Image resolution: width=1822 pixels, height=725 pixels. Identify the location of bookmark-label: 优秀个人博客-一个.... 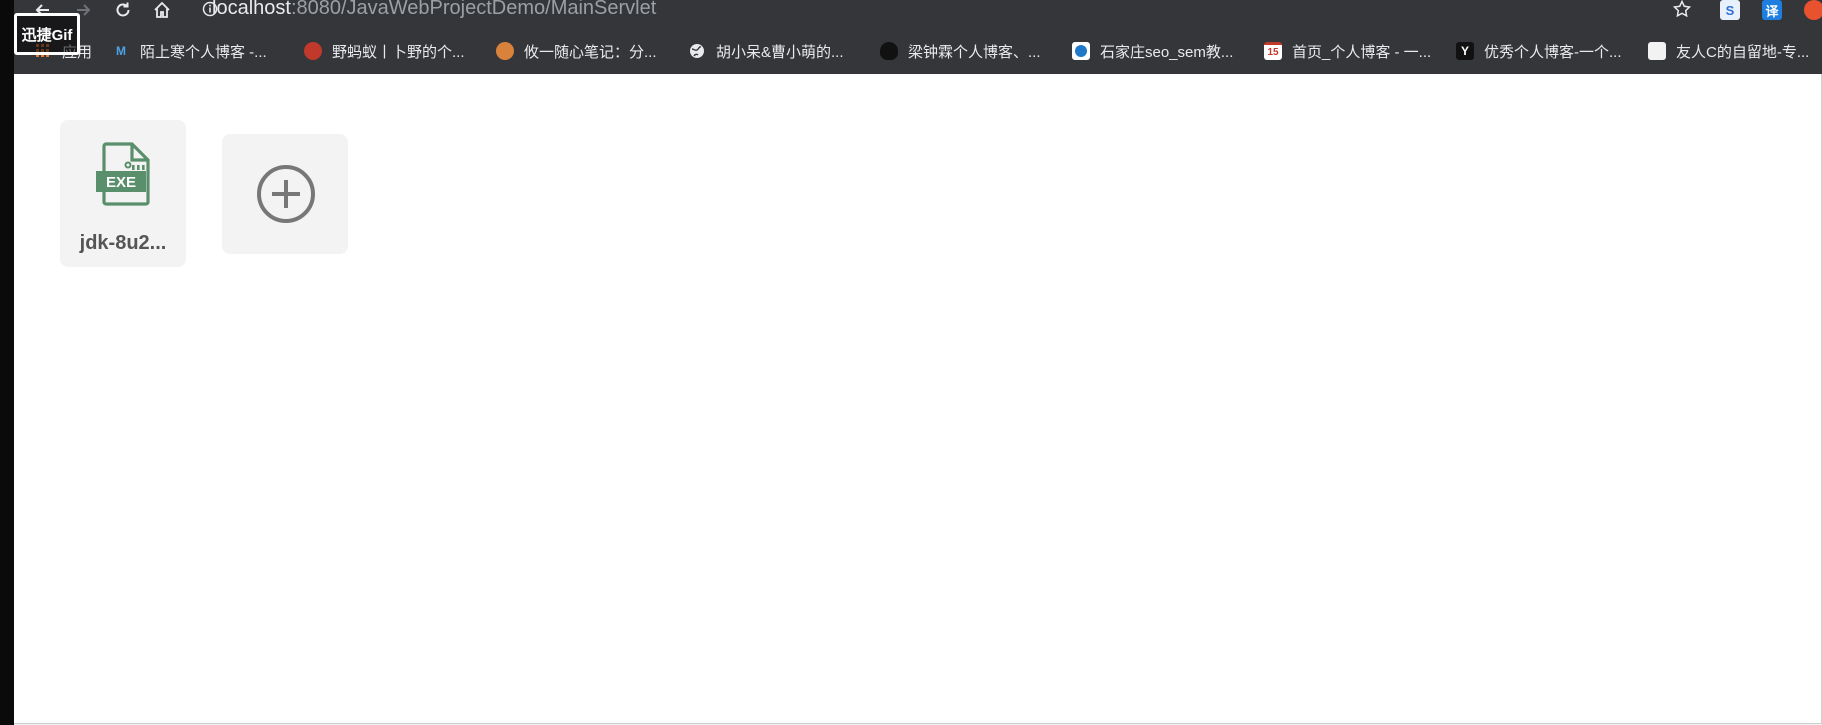
(1553, 52).